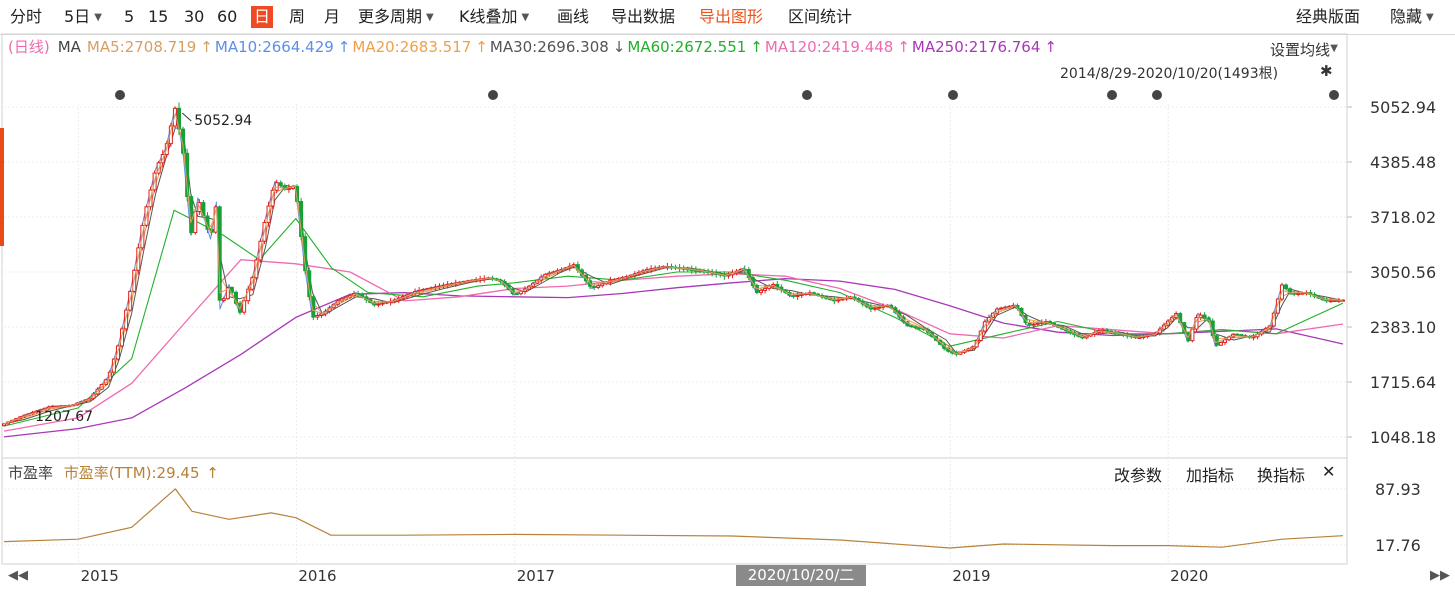  I want to click on pe-value: 市盈率(TTM):29.45, so click(131, 473).